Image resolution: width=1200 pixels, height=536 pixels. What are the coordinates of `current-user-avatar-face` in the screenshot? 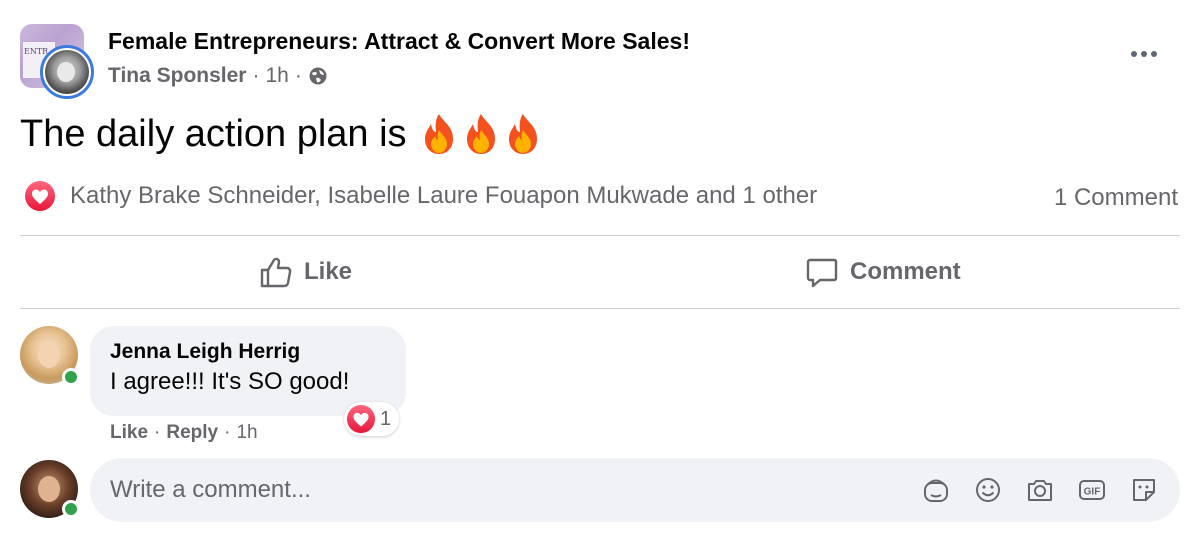 It's located at (49, 489).